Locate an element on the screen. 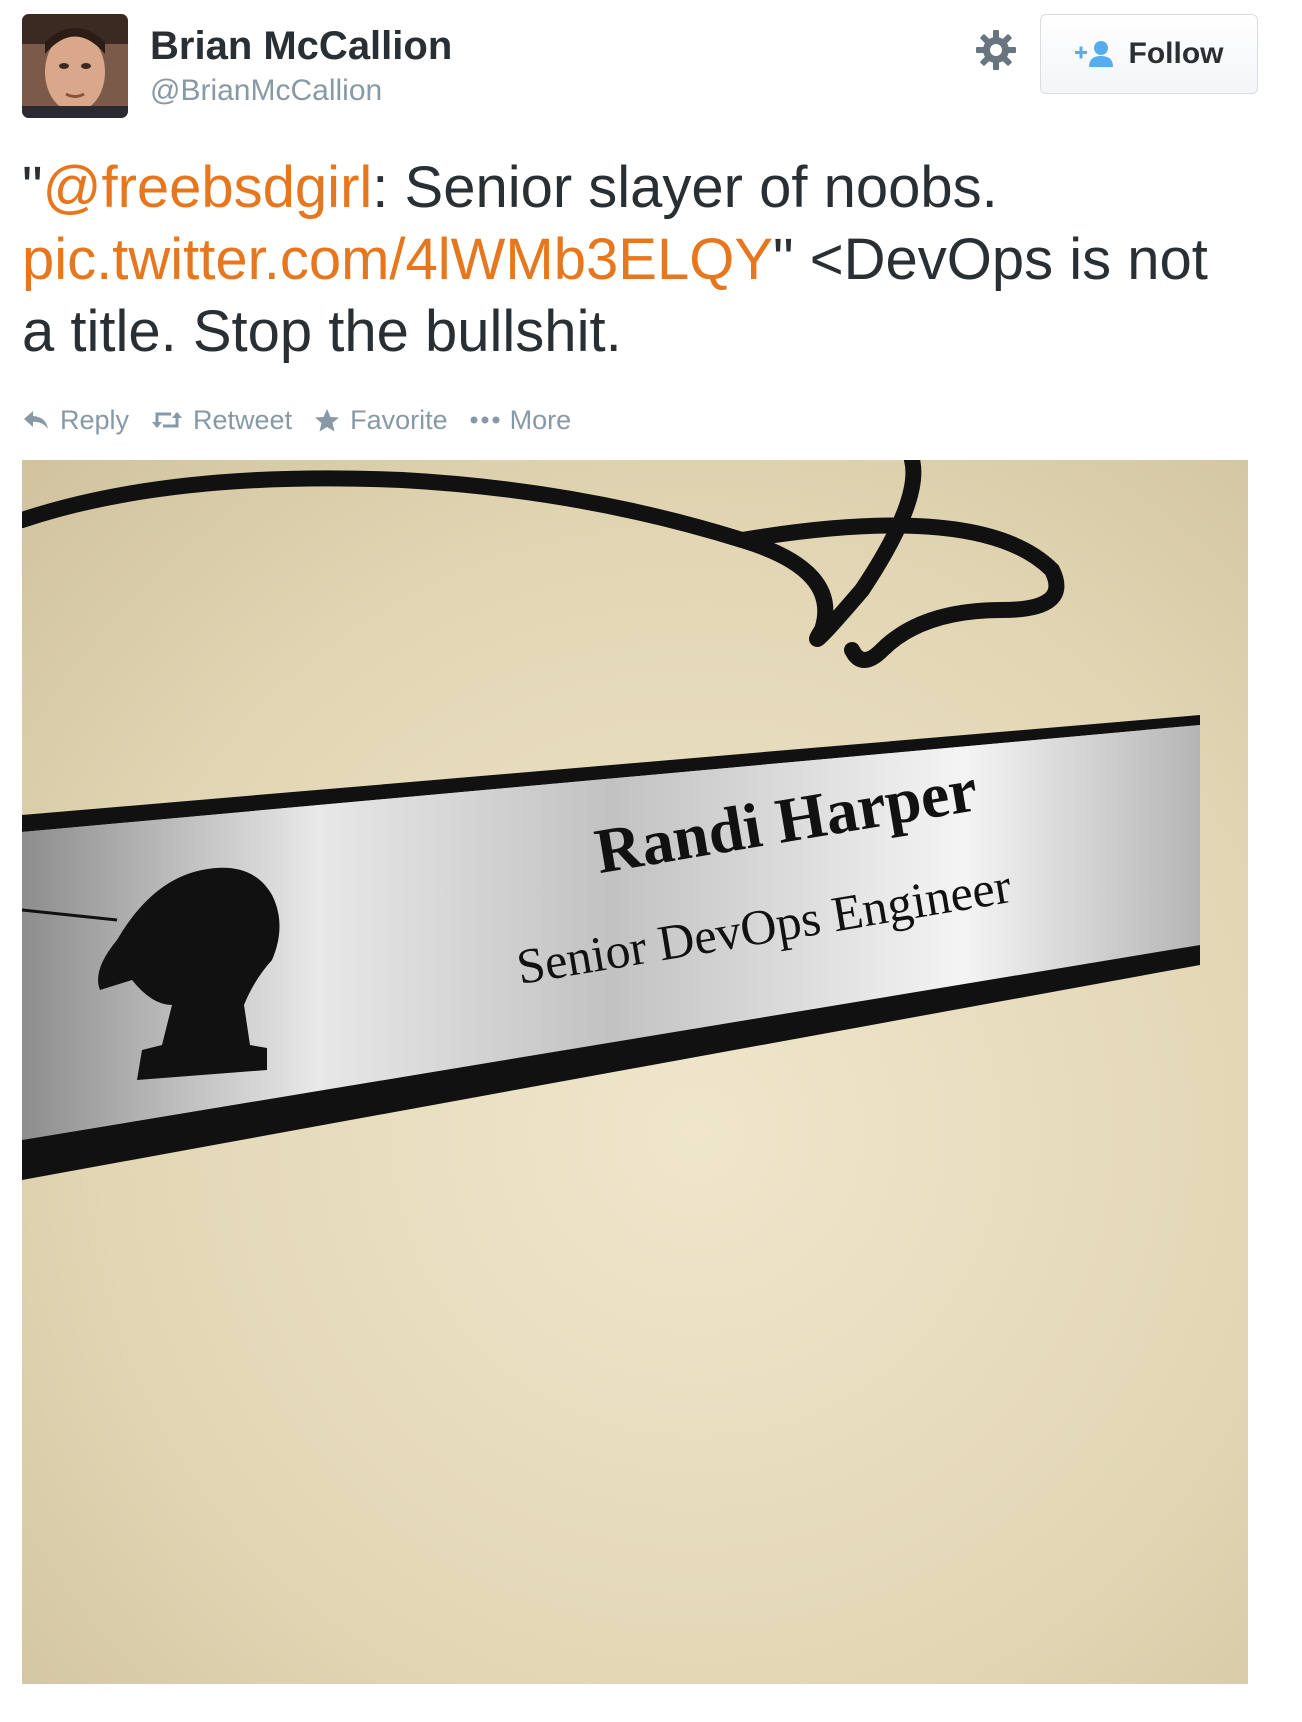 This screenshot has width=1302, height=1722. reply-icon is located at coordinates (36, 420).